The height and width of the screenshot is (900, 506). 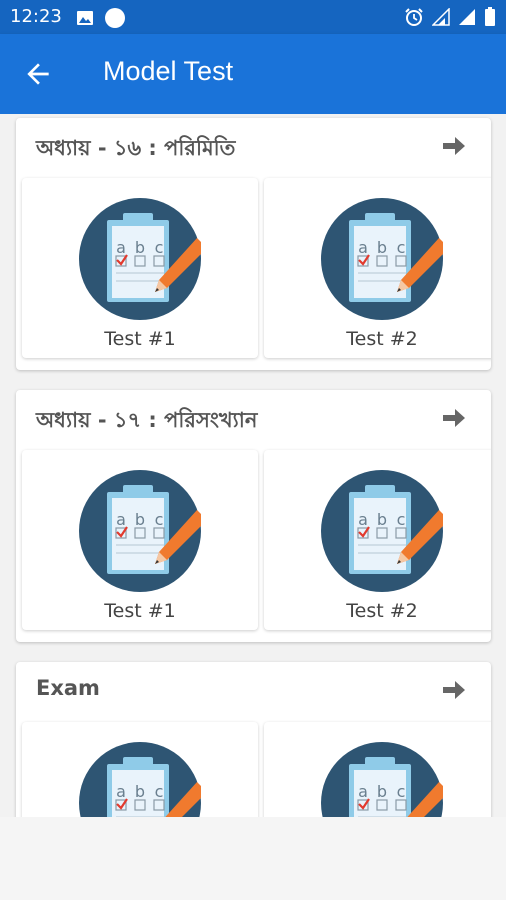 What do you see at coordinates (253, 858) in the screenshot?
I see `bottom-area` at bounding box center [253, 858].